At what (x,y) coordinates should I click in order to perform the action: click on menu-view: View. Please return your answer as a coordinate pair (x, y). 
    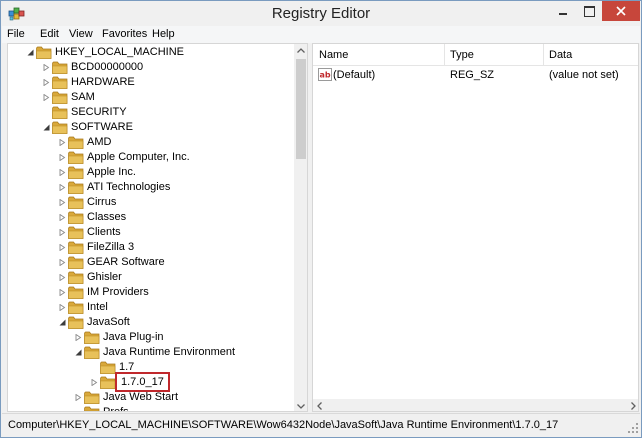
    Looking at the image, I should click on (81, 34).